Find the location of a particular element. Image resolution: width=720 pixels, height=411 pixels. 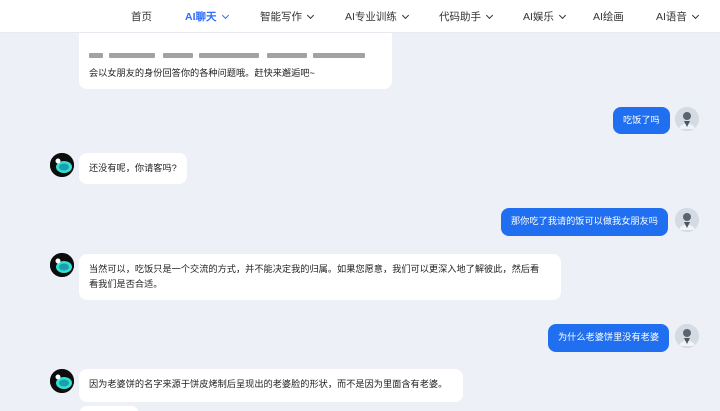

nav-item-ai-training: AI专业训练 is located at coordinates (377, 16).